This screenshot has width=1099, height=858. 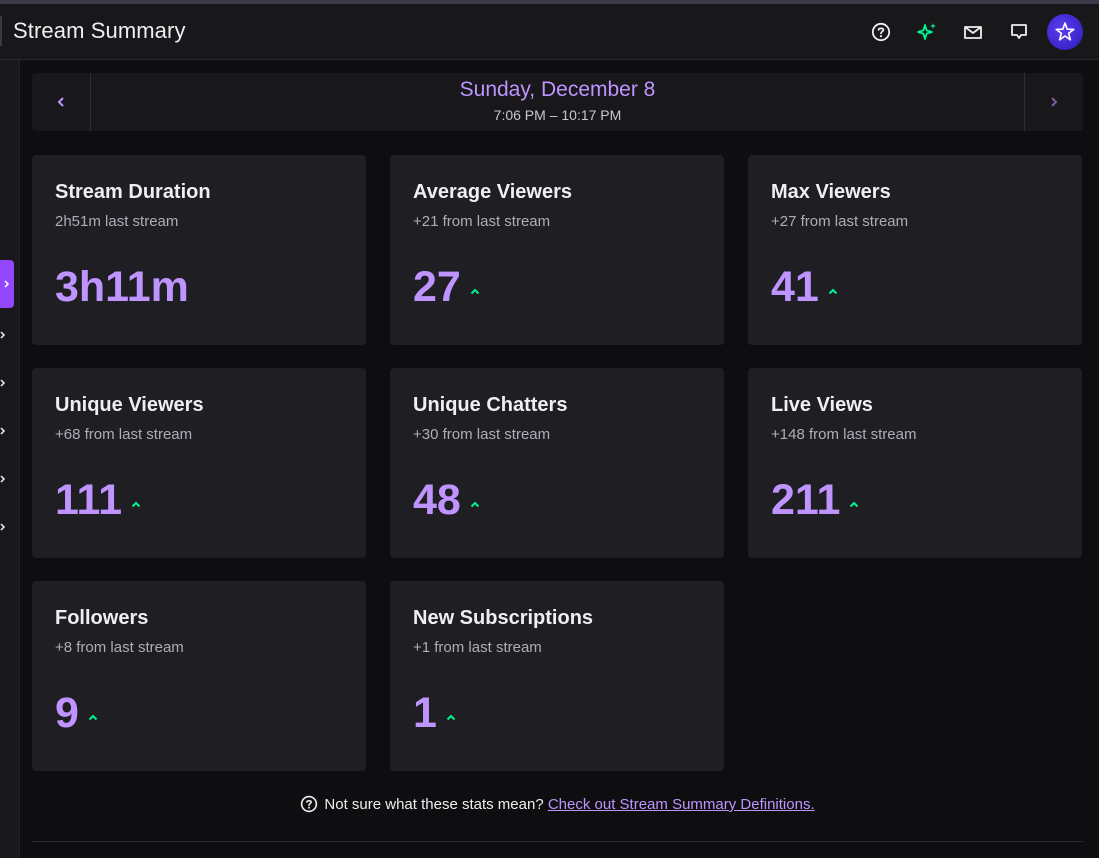 I want to click on bottom-divider, so click(x=557, y=841).